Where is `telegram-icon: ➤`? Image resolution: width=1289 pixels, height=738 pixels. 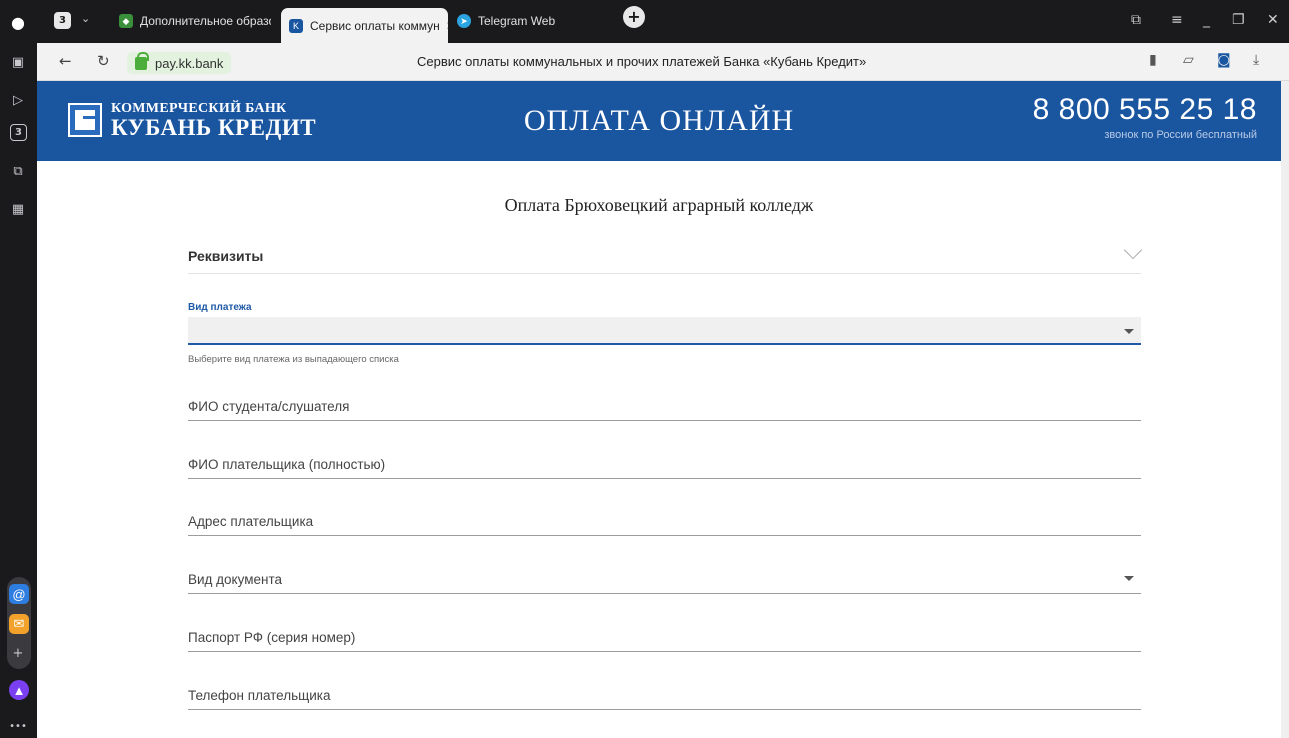
telegram-icon: ➤ is located at coordinates (464, 21).